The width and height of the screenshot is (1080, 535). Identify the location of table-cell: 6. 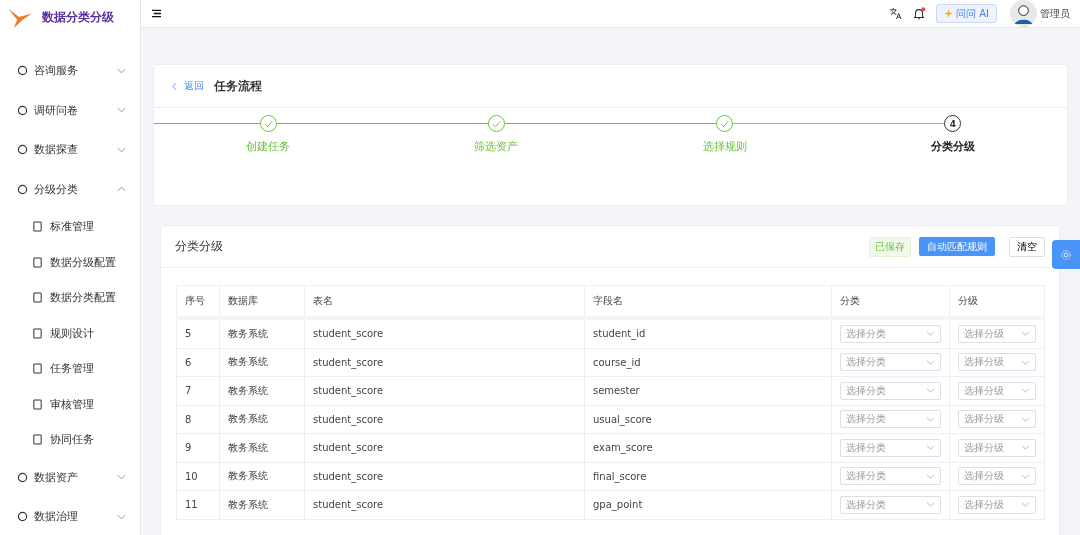
(198, 362).